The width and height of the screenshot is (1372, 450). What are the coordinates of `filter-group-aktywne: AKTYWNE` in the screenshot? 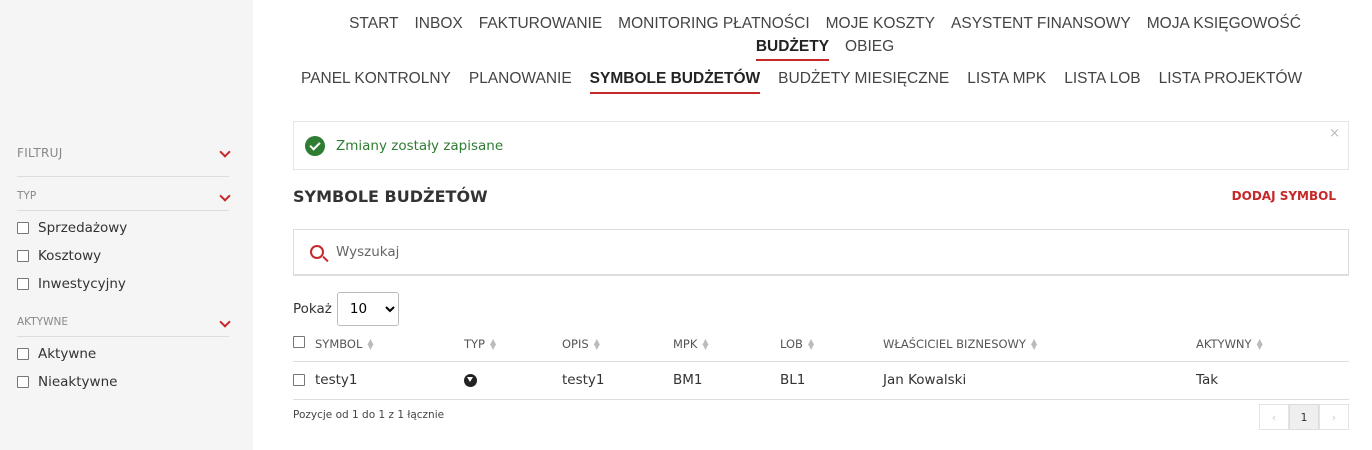 It's located at (124, 324).